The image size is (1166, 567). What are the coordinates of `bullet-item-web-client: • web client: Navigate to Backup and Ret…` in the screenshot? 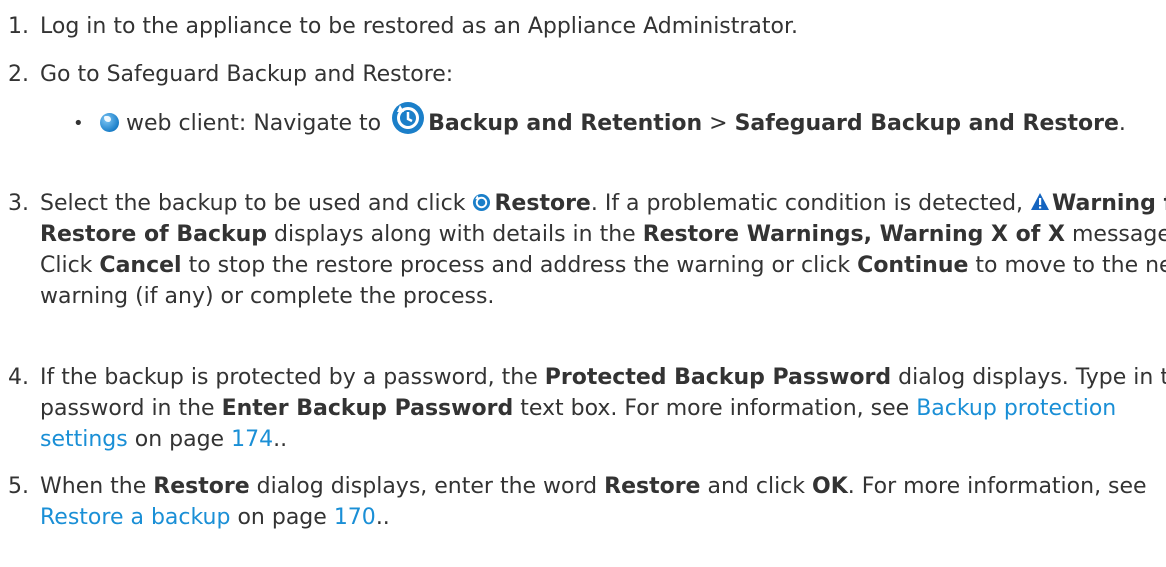 It's located at (580, 120).